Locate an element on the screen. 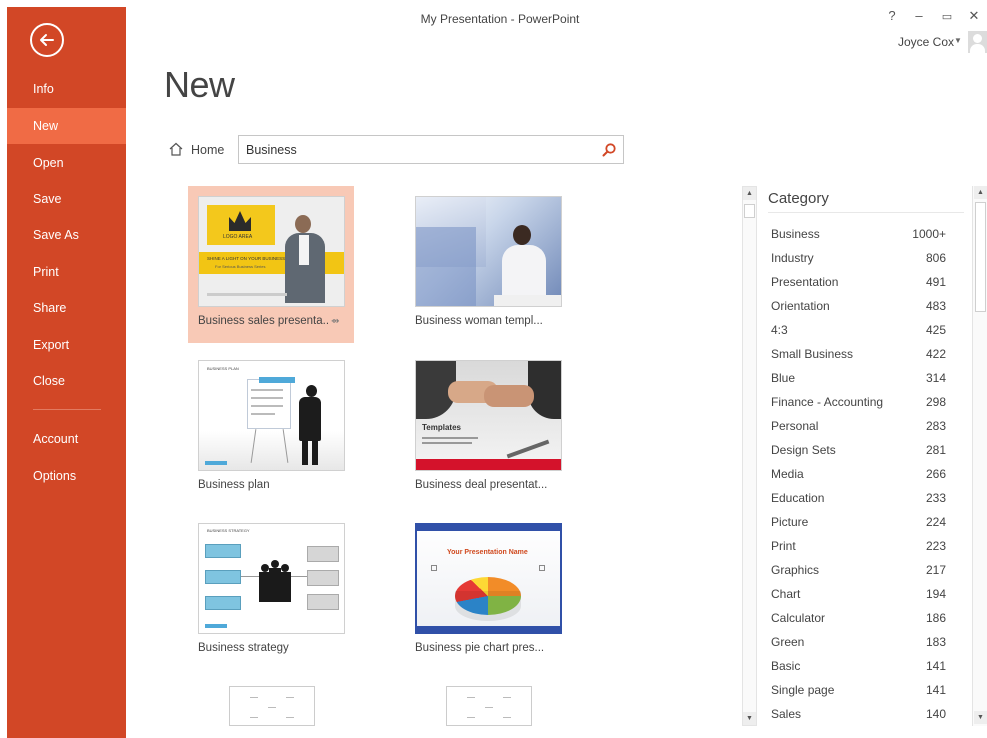  template-tile: BUSINESS PLAN Business plan is located at coordinates (271, 428).